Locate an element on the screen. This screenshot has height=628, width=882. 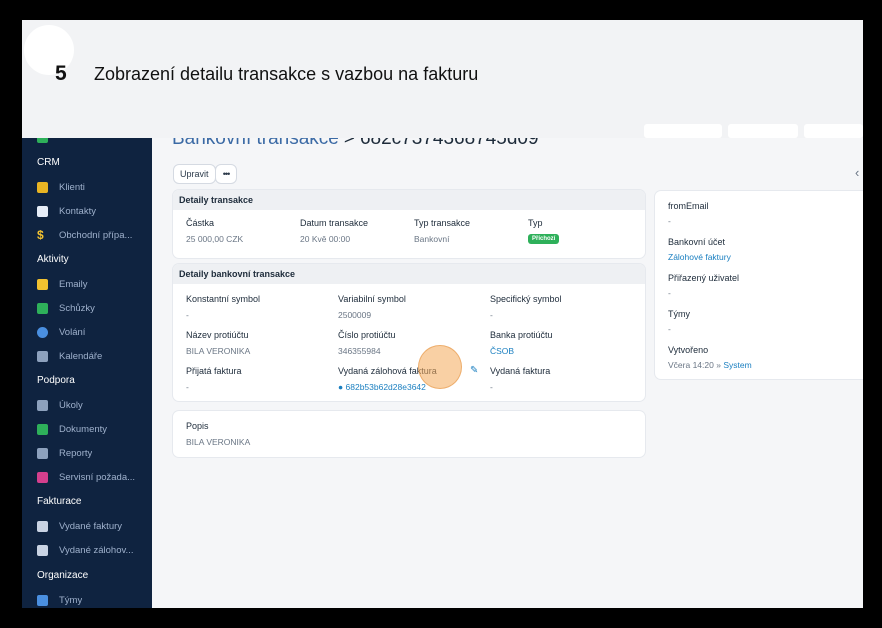
report-icon is located at coordinates (42, 453).